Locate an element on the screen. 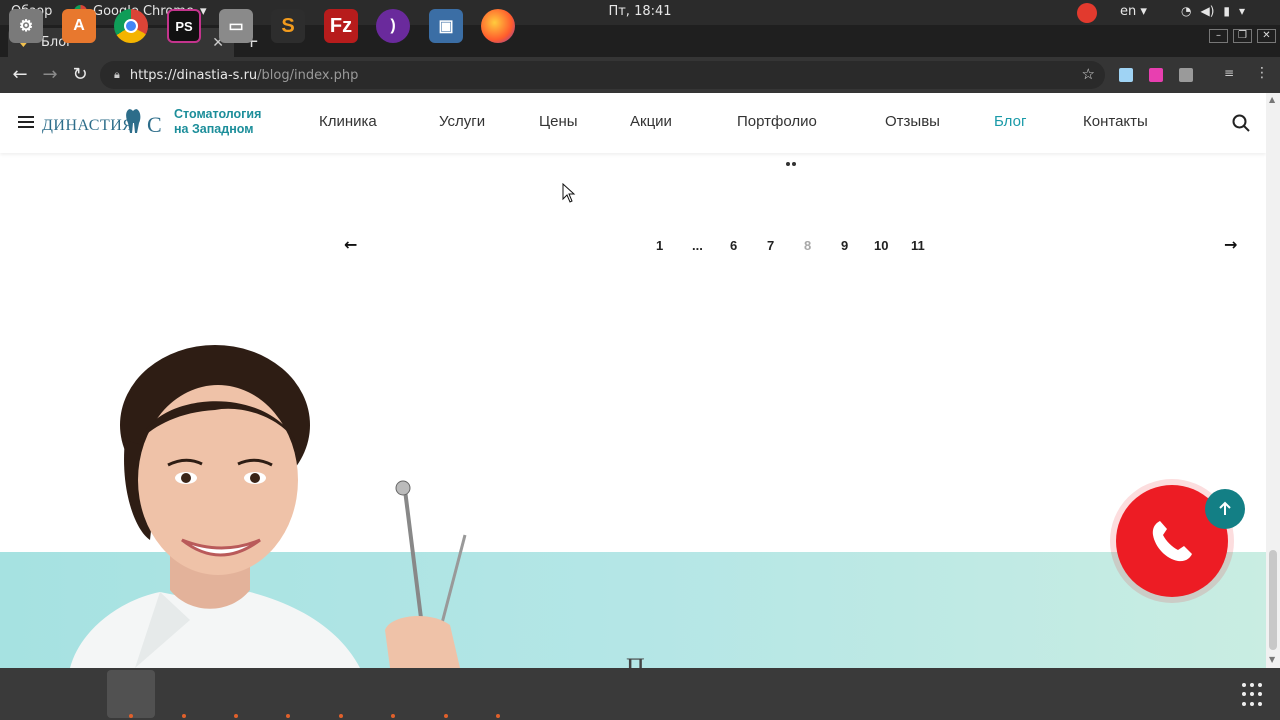 The image size is (1280, 720). system-tray: ◔ ◀) ▮ ▾ is located at coordinates (1213, 11).